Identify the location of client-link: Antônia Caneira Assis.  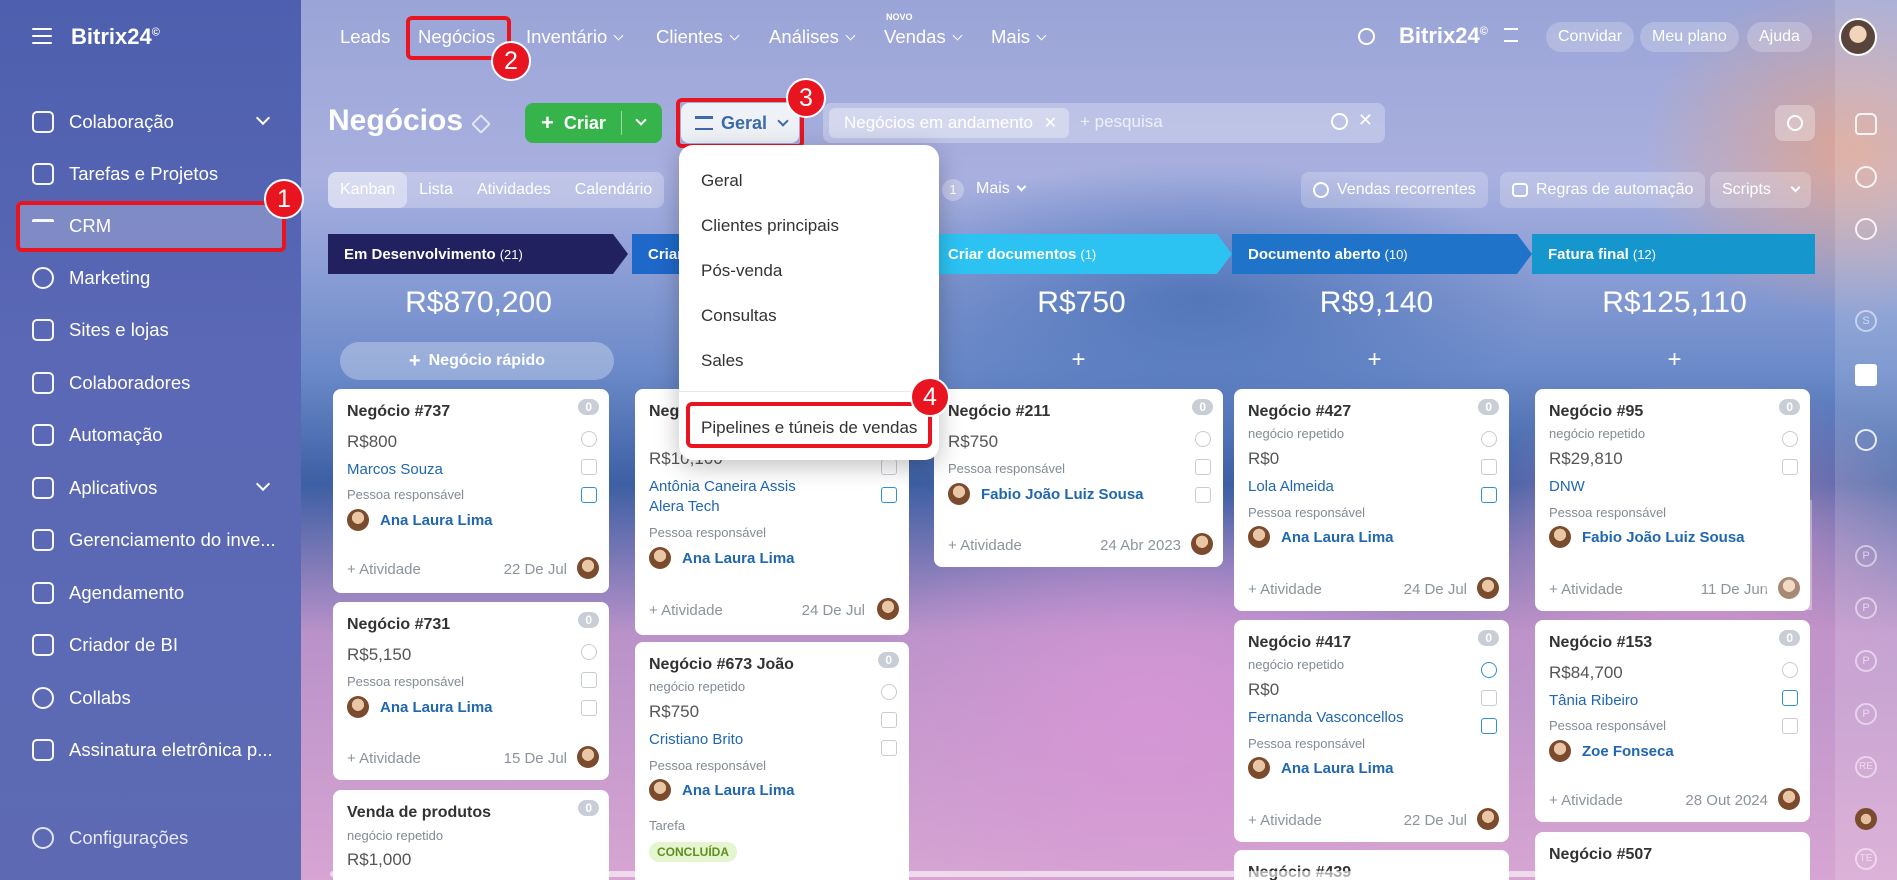
(722, 486).